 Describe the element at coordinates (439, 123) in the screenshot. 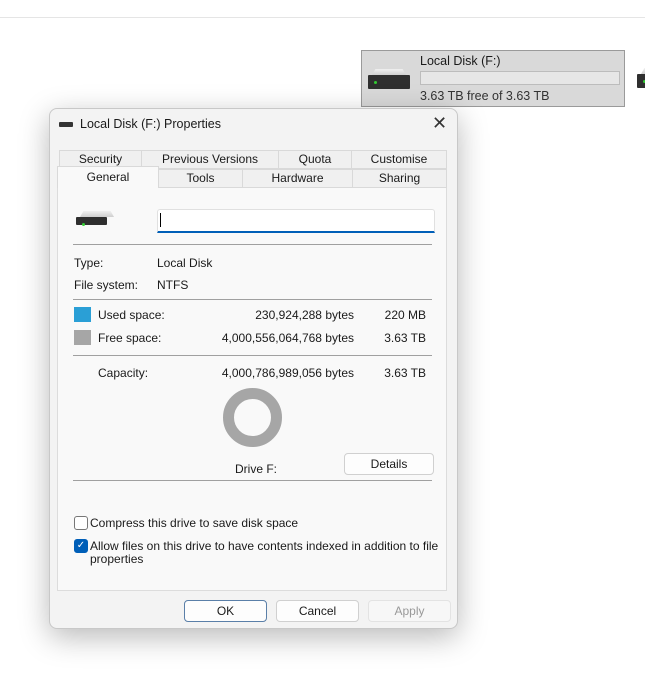

I see `close-icon: ✕` at that location.